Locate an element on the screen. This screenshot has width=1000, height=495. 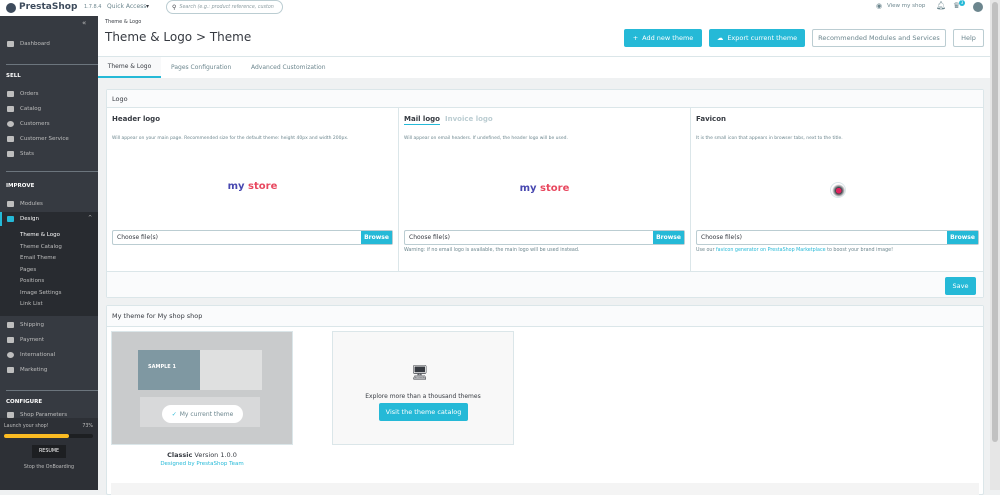
designer-link: Designed by PrestaShop Team is located at coordinates (202, 464).